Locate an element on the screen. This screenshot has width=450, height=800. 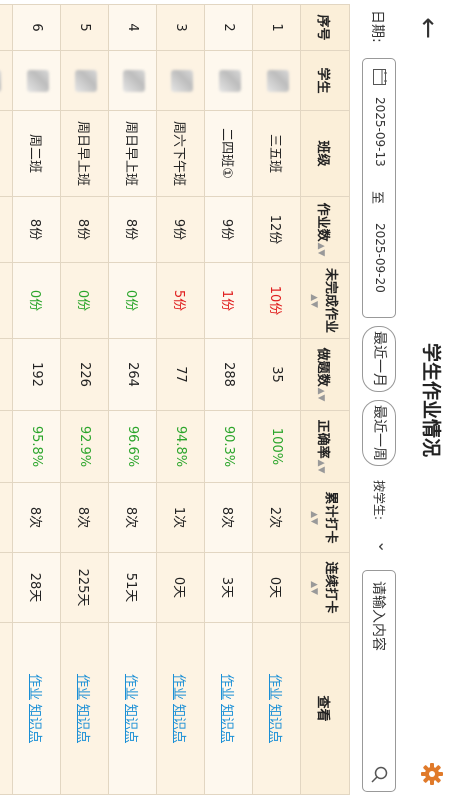
table-row: 3 周六下午班 9份 5份 77 94.8% 1次 0天 作业知识点 is located at coordinates (180, 399).